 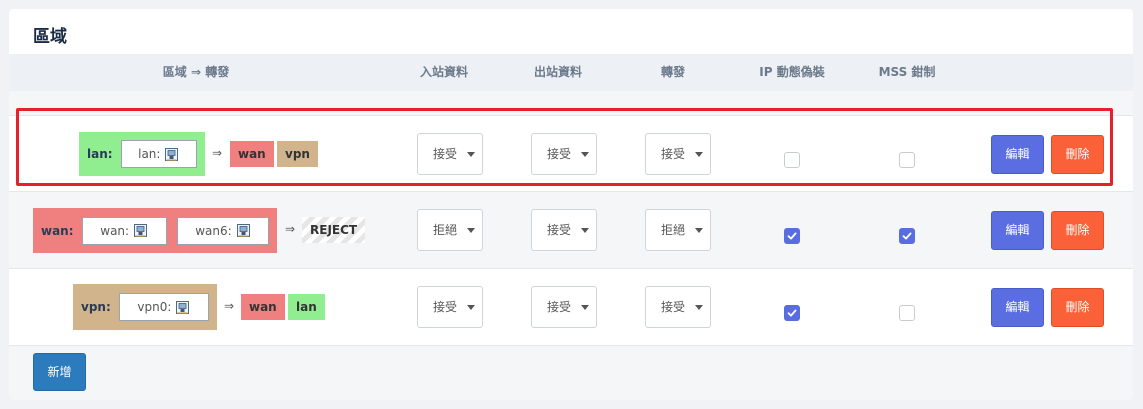 I want to click on table-footer, so click(x=571, y=372).